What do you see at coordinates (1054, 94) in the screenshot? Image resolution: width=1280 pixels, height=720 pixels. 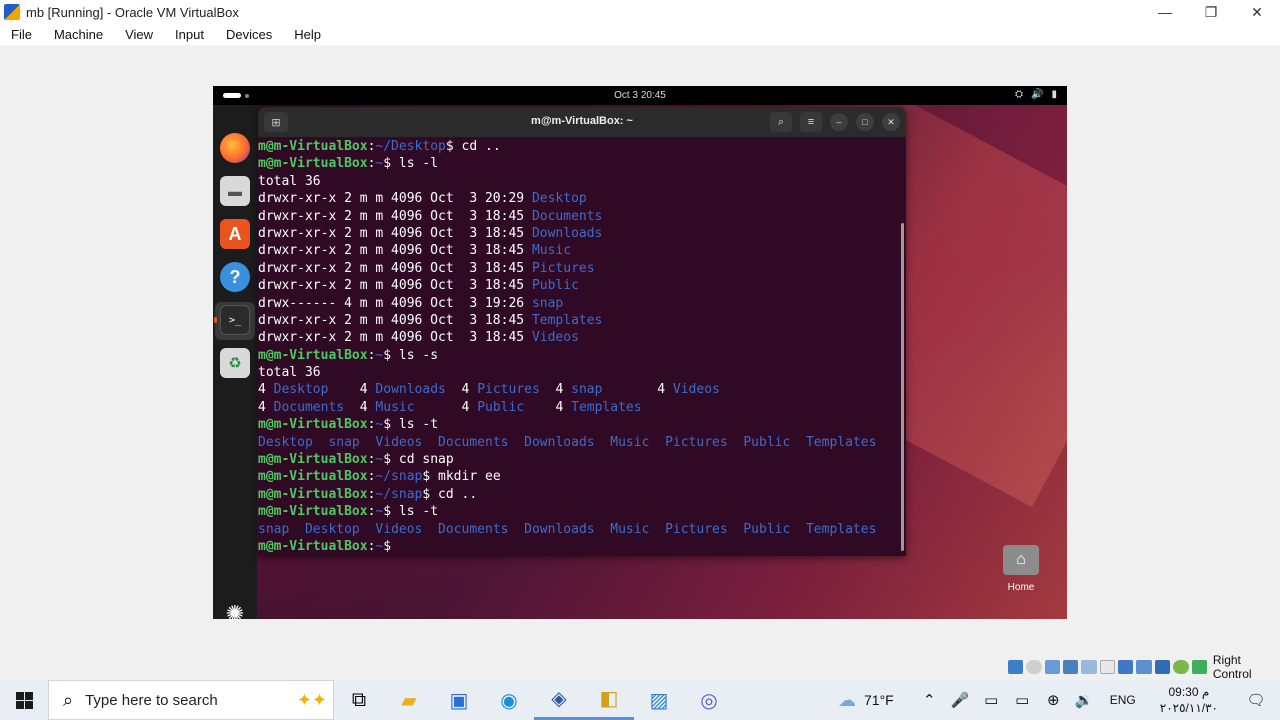 I see `battery-icon: ▮` at bounding box center [1054, 94].